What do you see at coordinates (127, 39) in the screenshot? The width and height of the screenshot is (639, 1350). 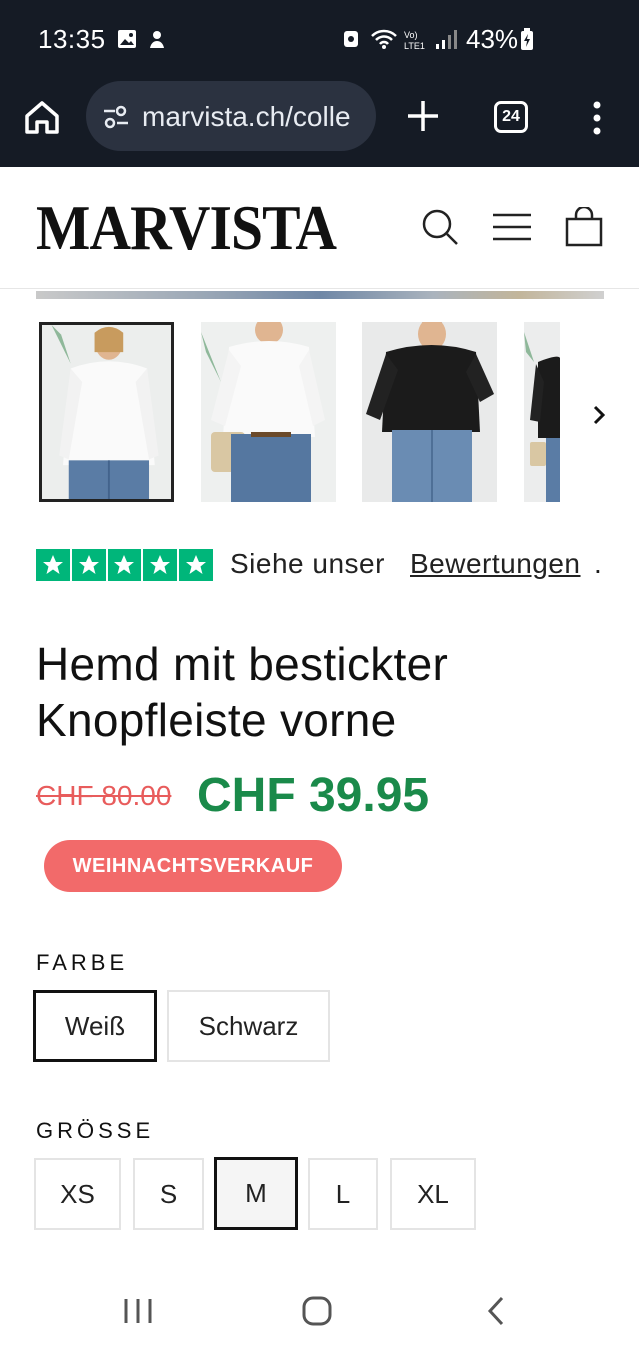 I see `gallery-notification-icon` at bounding box center [127, 39].